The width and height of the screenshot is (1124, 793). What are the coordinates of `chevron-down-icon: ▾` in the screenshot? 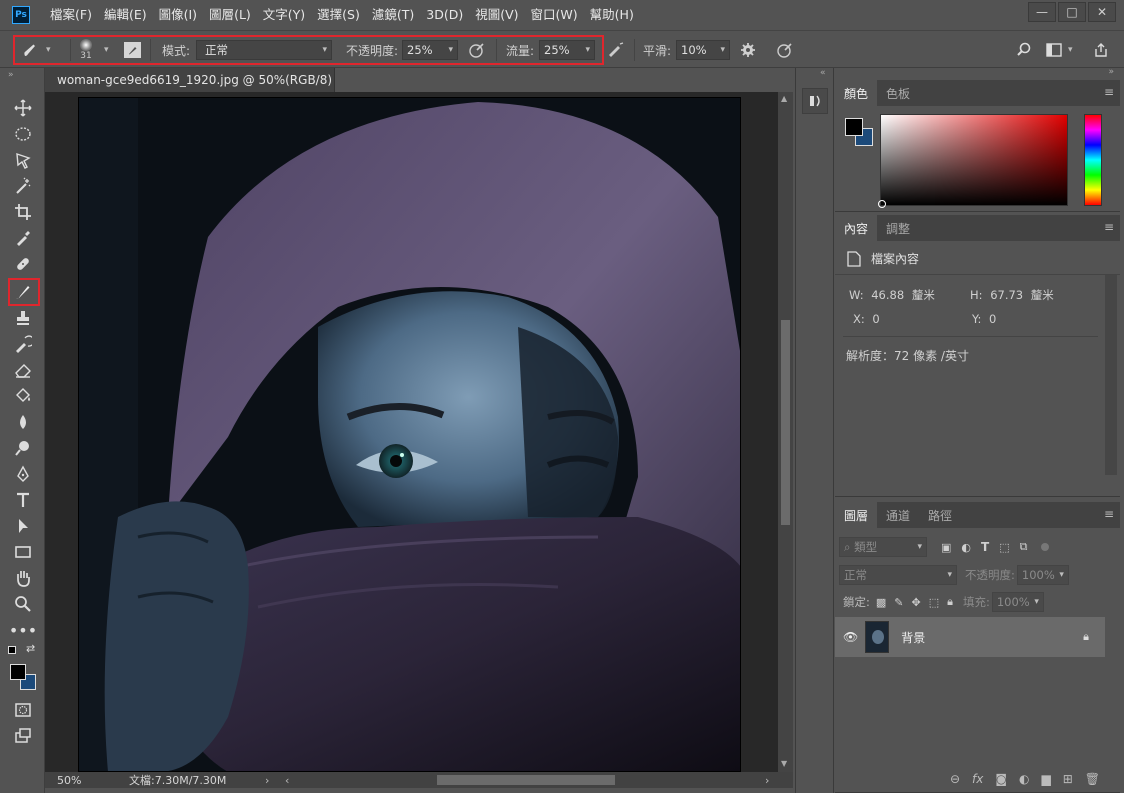 It's located at (106, 50).